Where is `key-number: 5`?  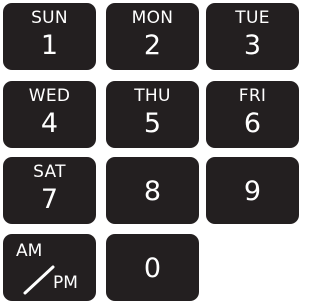
key-number: 5 is located at coordinates (152, 123).